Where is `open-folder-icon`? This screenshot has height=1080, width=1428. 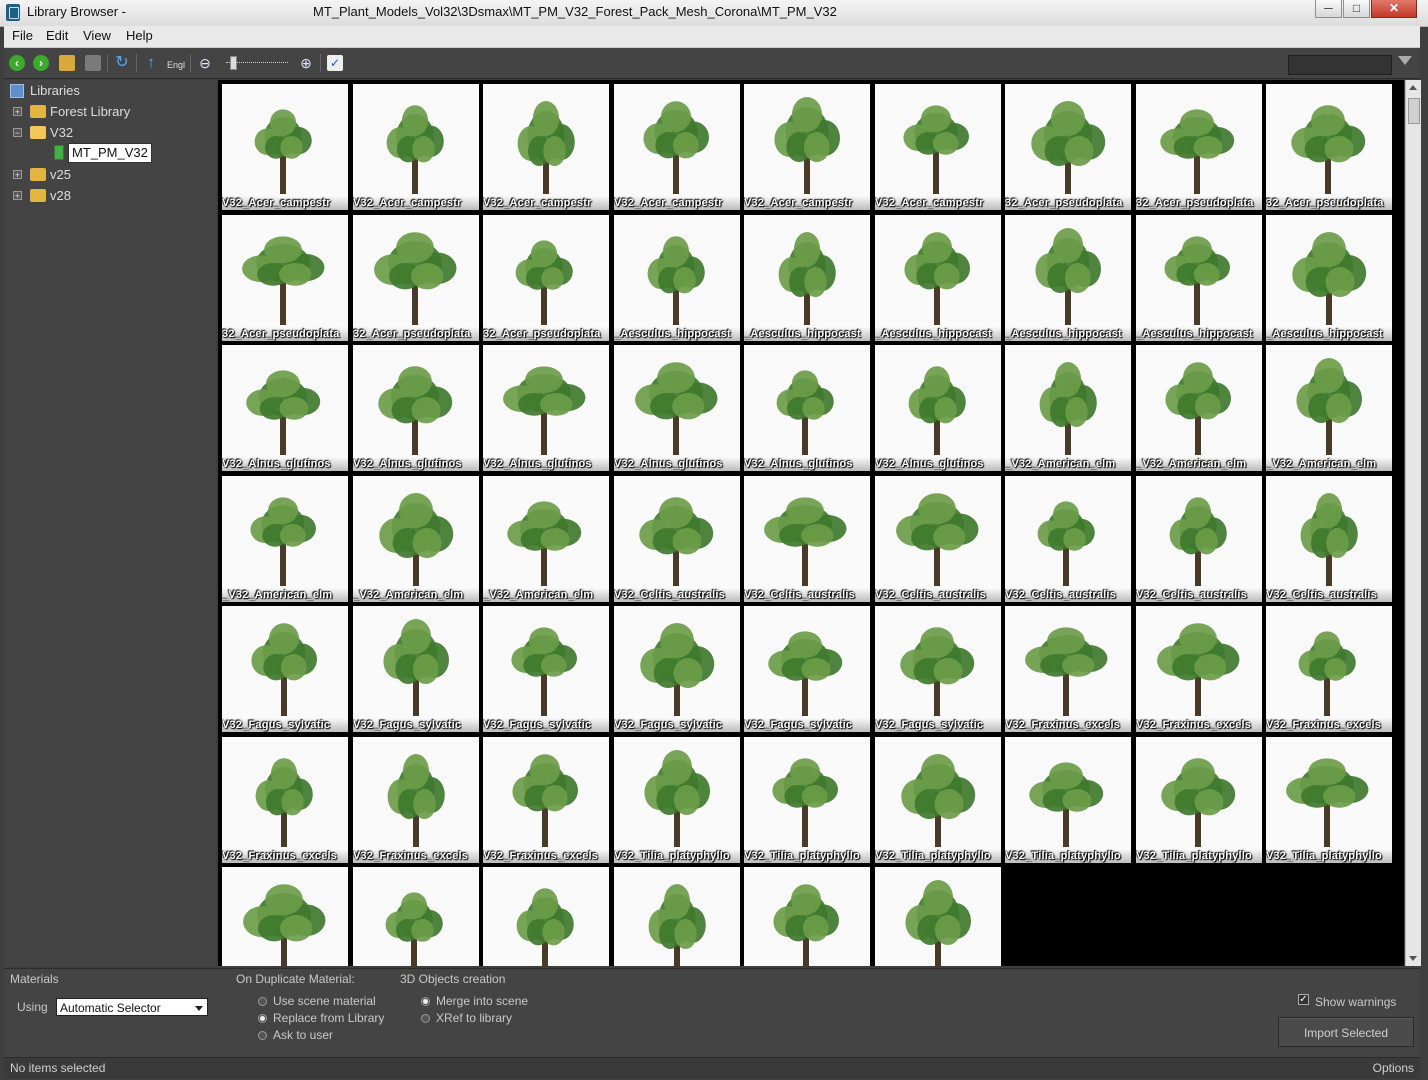 open-folder-icon is located at coordinates (67, 63).